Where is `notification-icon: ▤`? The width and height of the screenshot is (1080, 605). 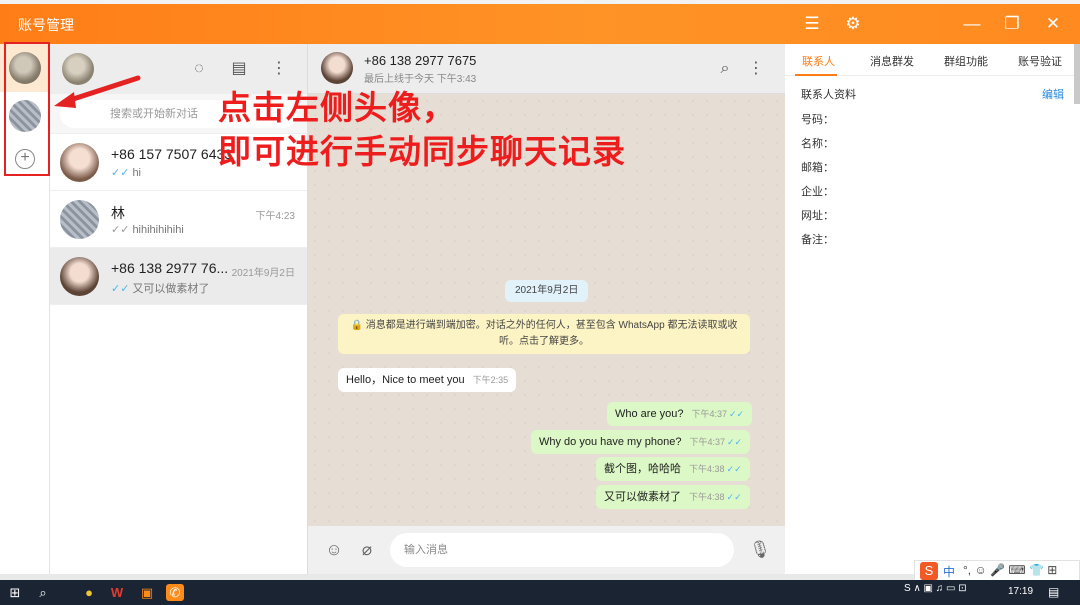 notification-icon: ▤ is located at coordinates (1053, 592).